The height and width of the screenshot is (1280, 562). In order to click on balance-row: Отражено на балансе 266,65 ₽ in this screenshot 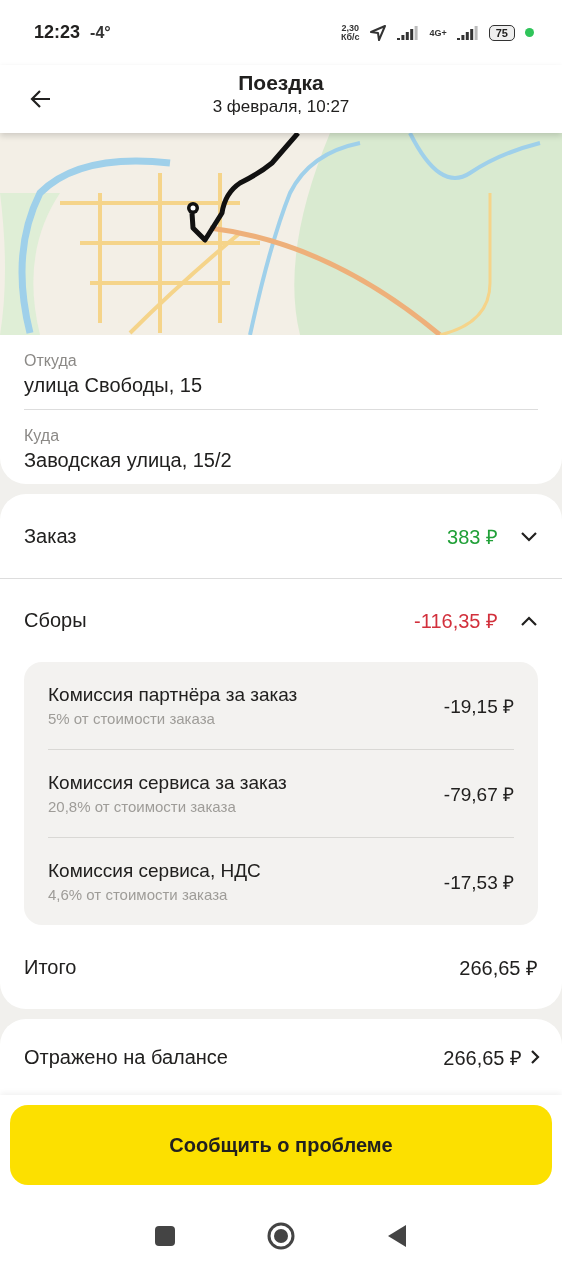, I will do `click(281, 1057)`.